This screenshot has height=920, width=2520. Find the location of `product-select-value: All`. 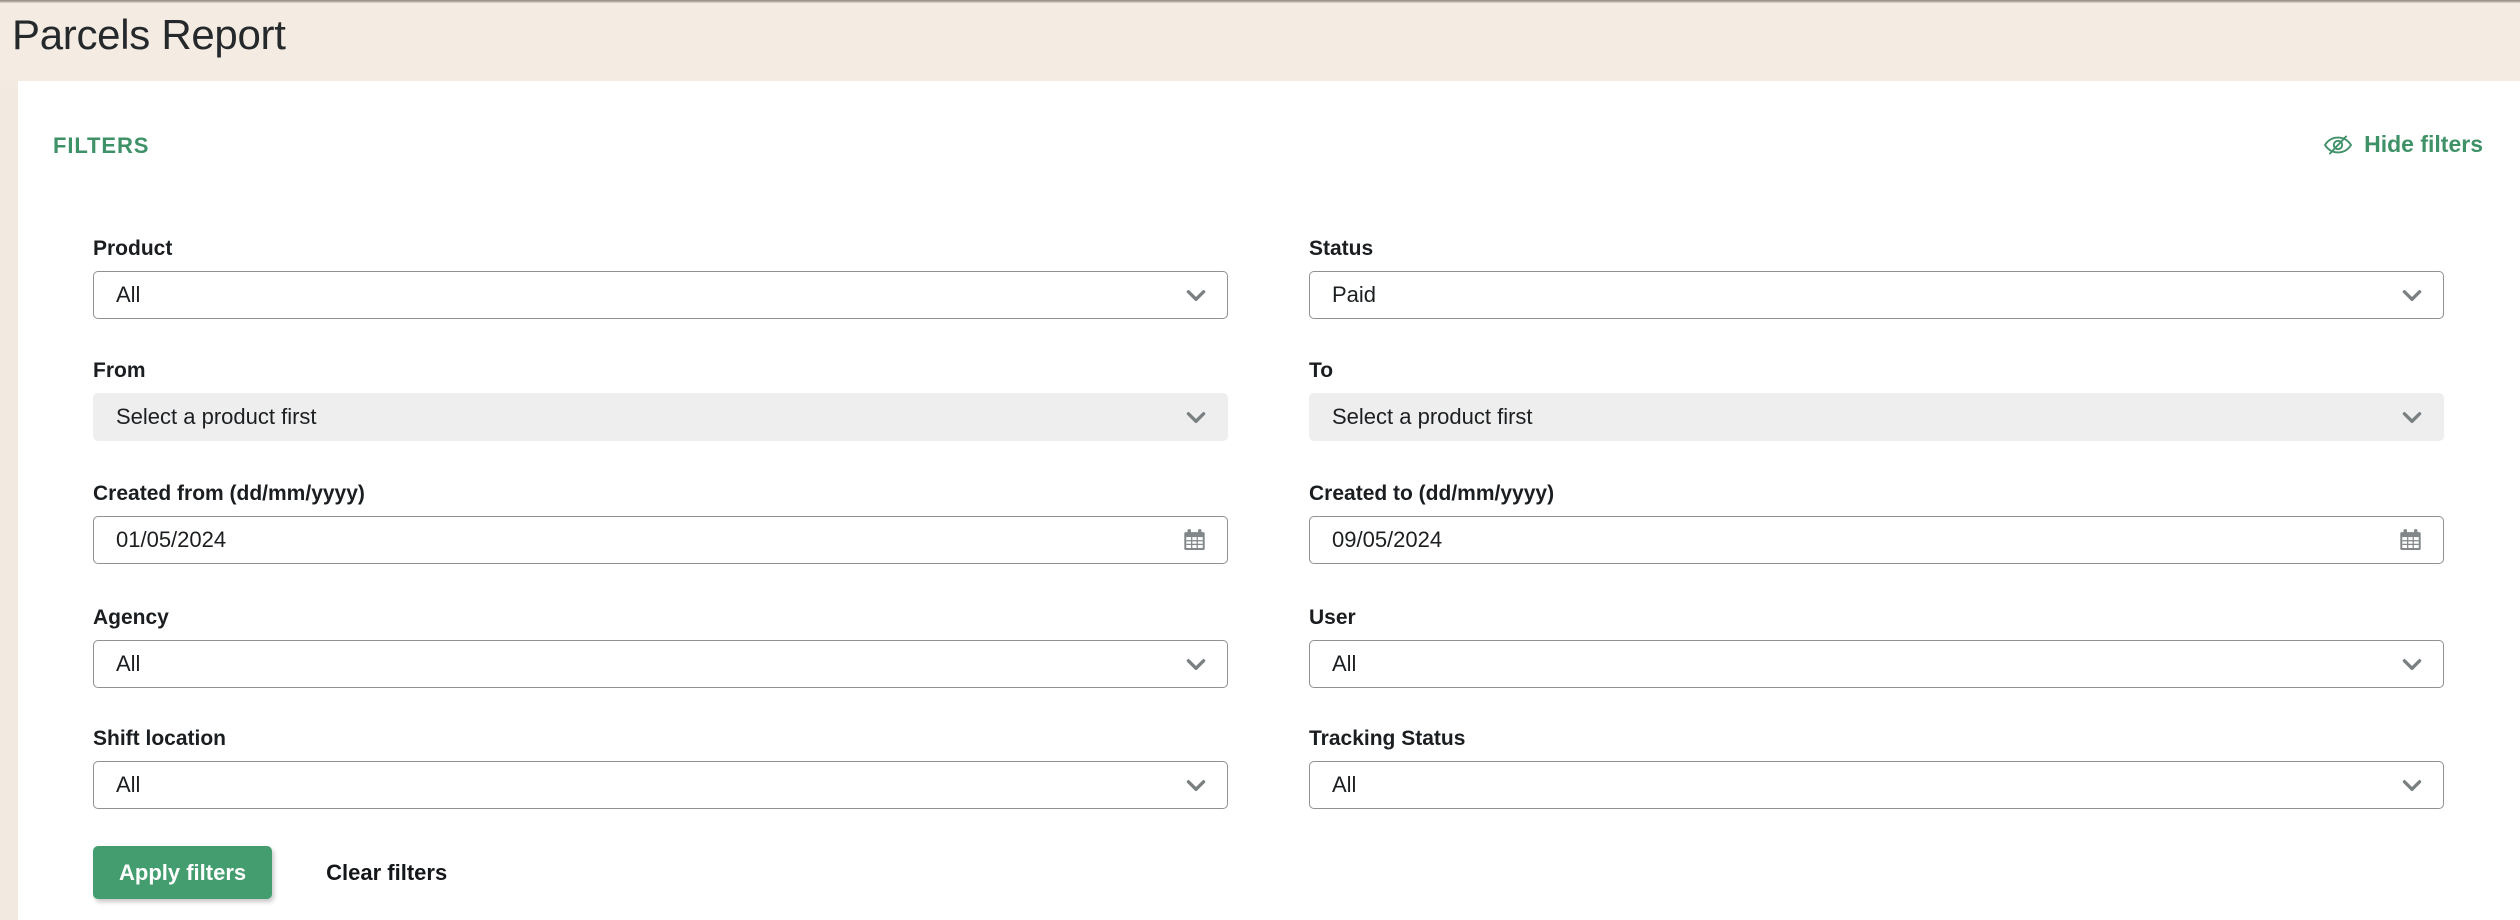

product-select-value: All is located at coordinates (128, 294).